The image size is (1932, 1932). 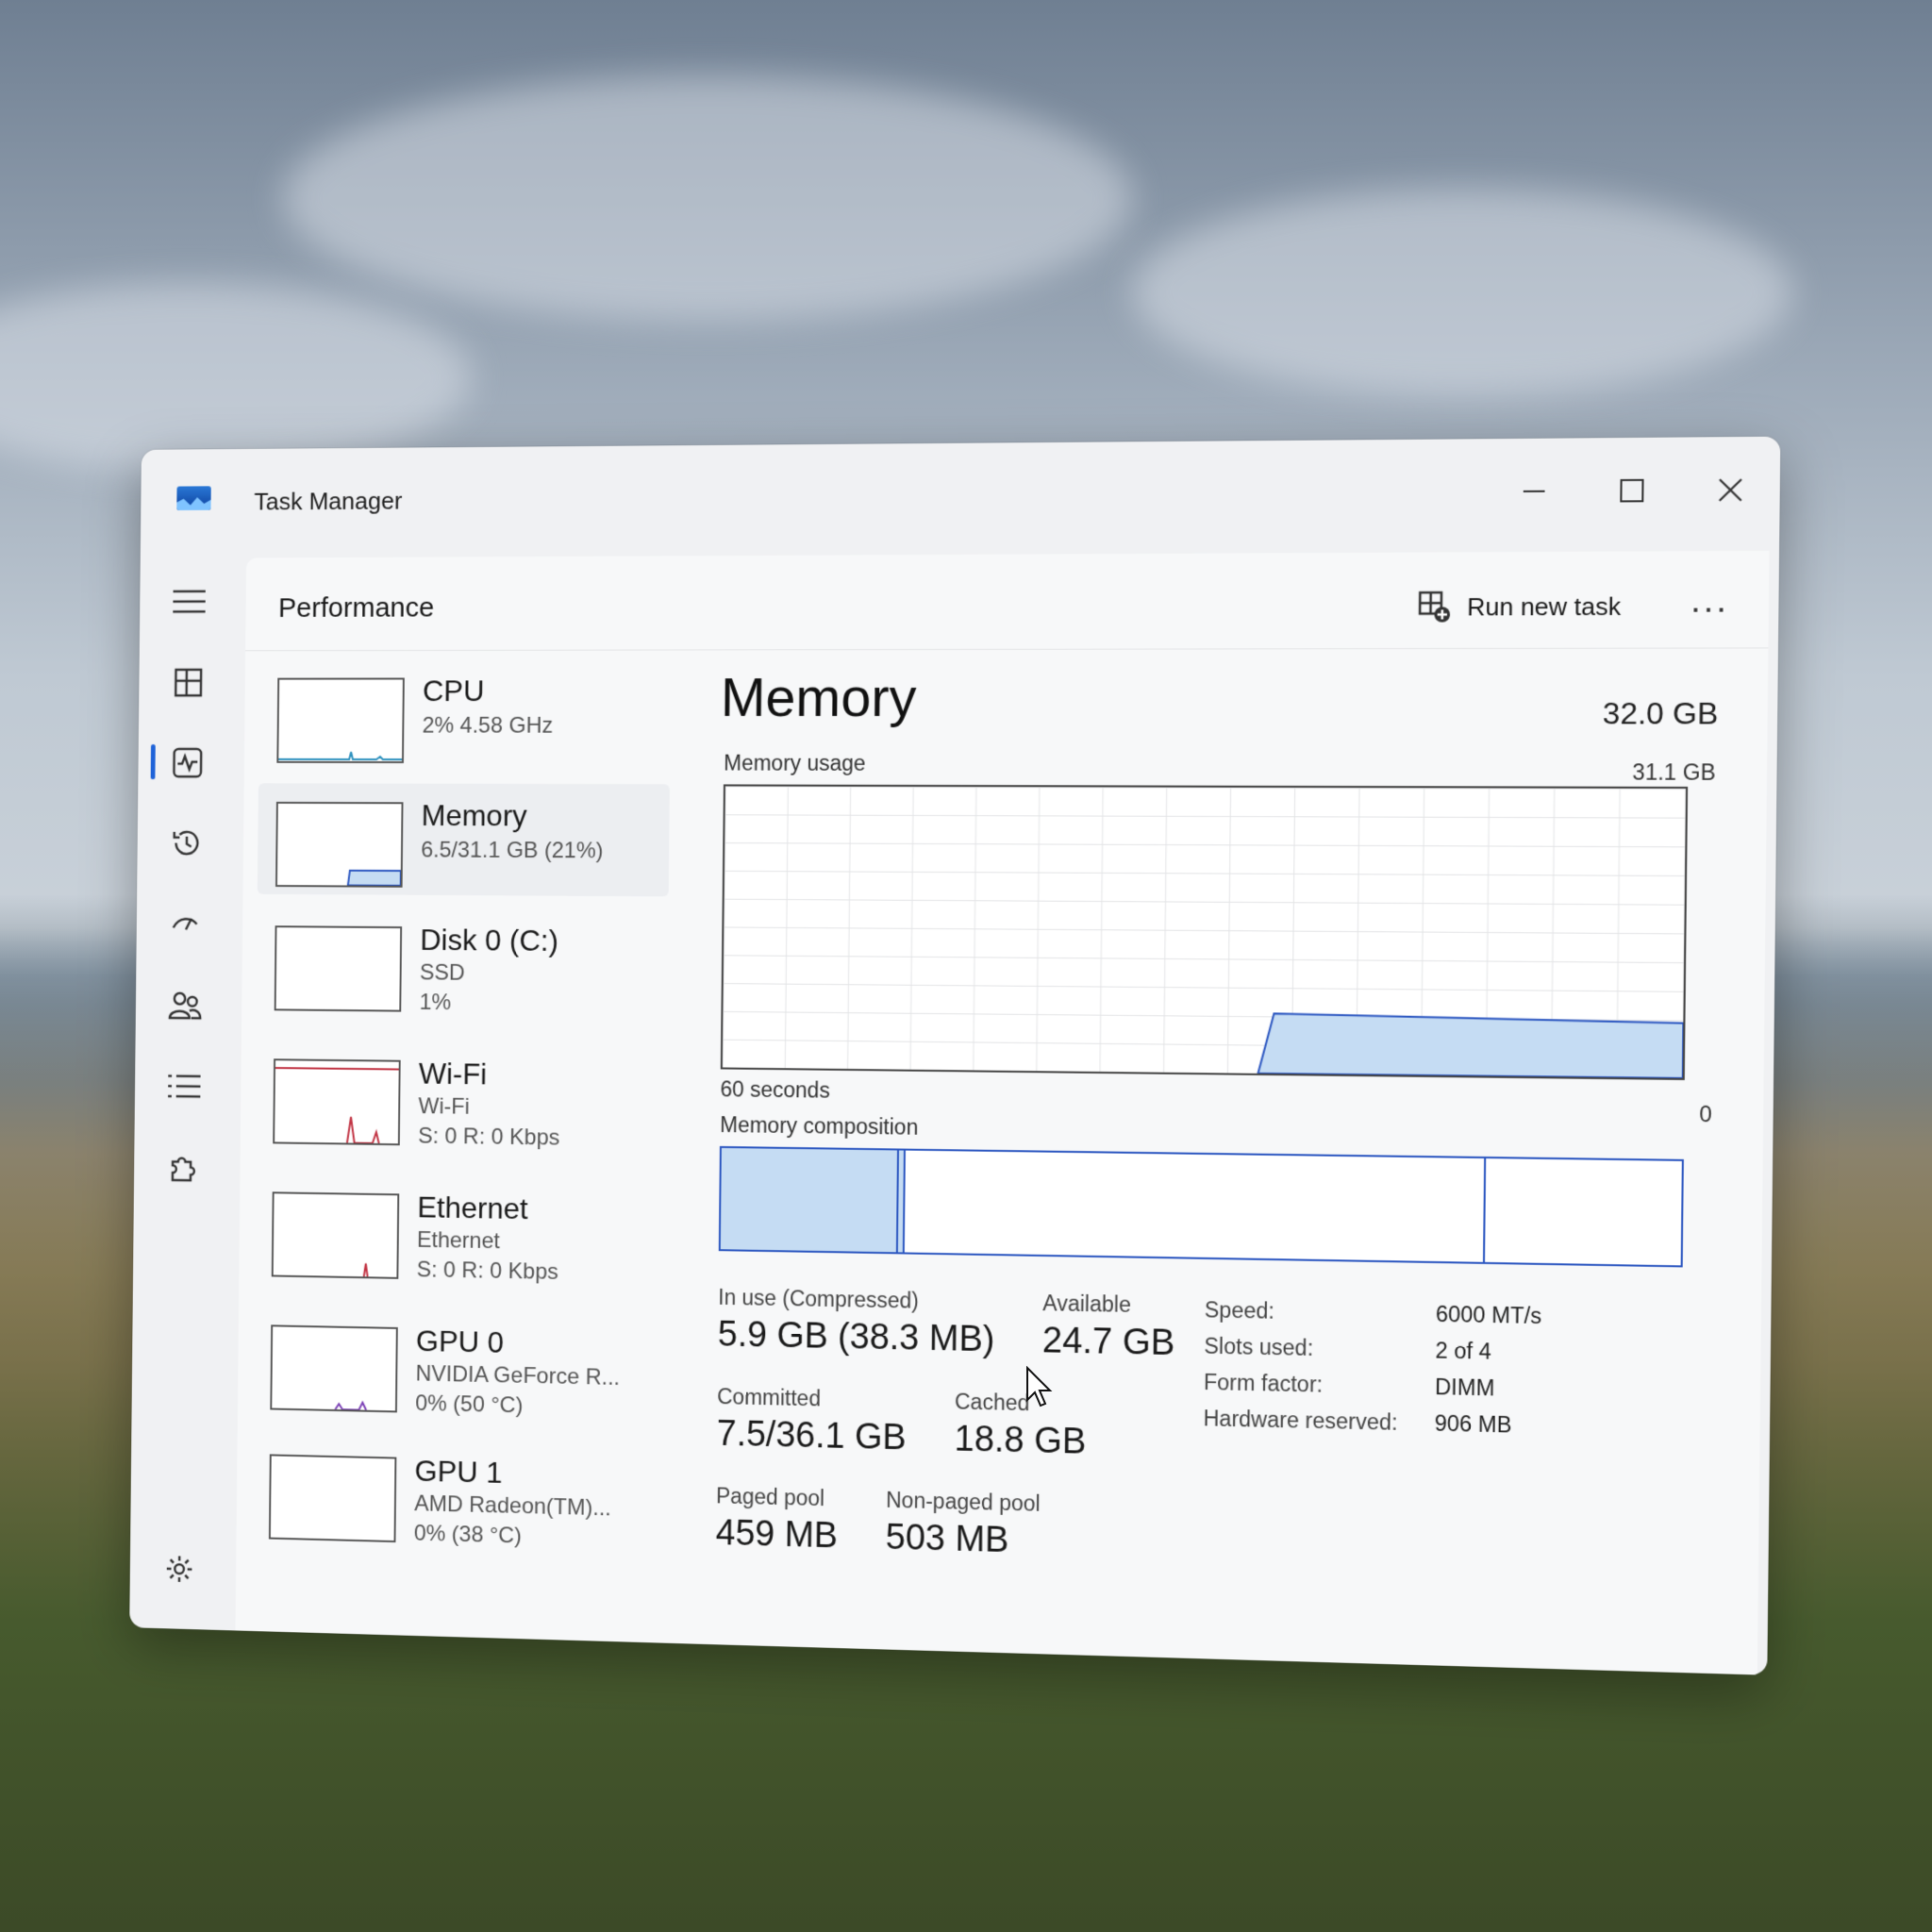 What do you see at coordinates (460, 1341) in the screenshot?
I see `device-name: GPU 0` at bounding box center [460, 1341].